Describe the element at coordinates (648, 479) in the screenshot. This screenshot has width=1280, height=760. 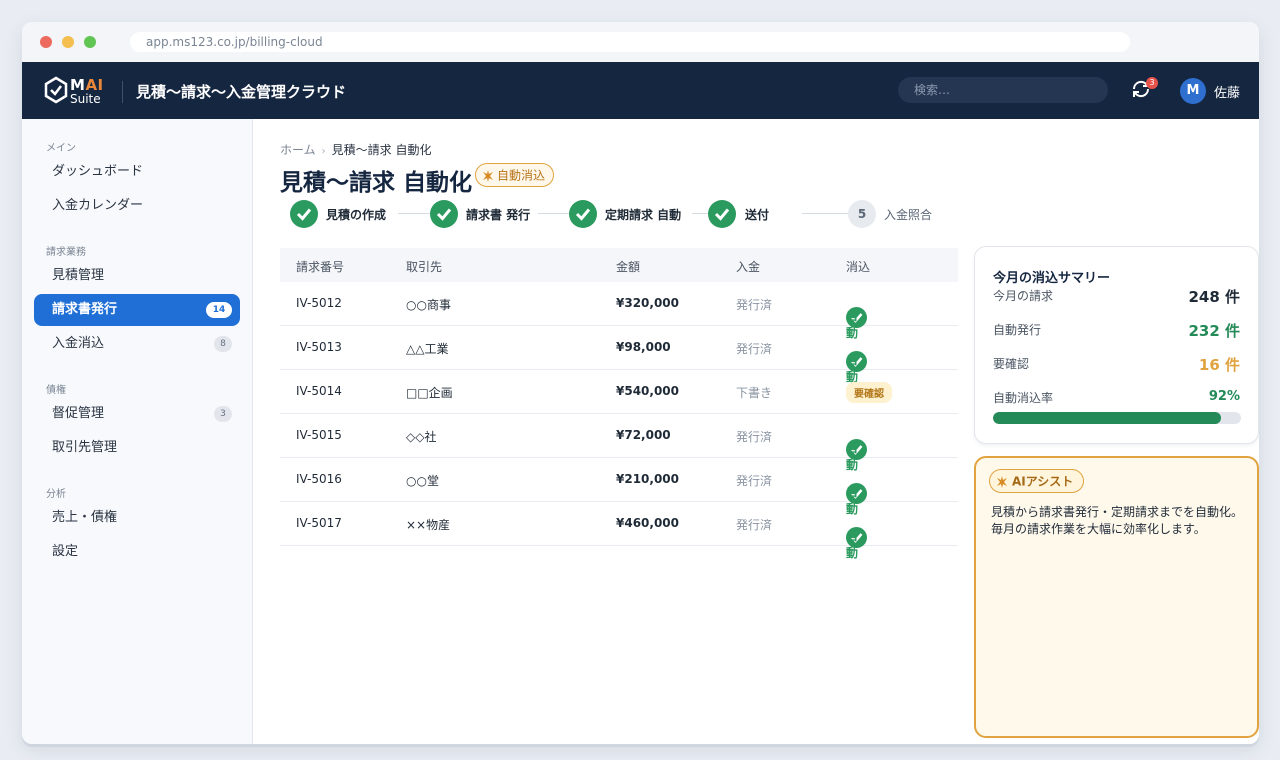
I see `amount: ¥210,000` at that location.